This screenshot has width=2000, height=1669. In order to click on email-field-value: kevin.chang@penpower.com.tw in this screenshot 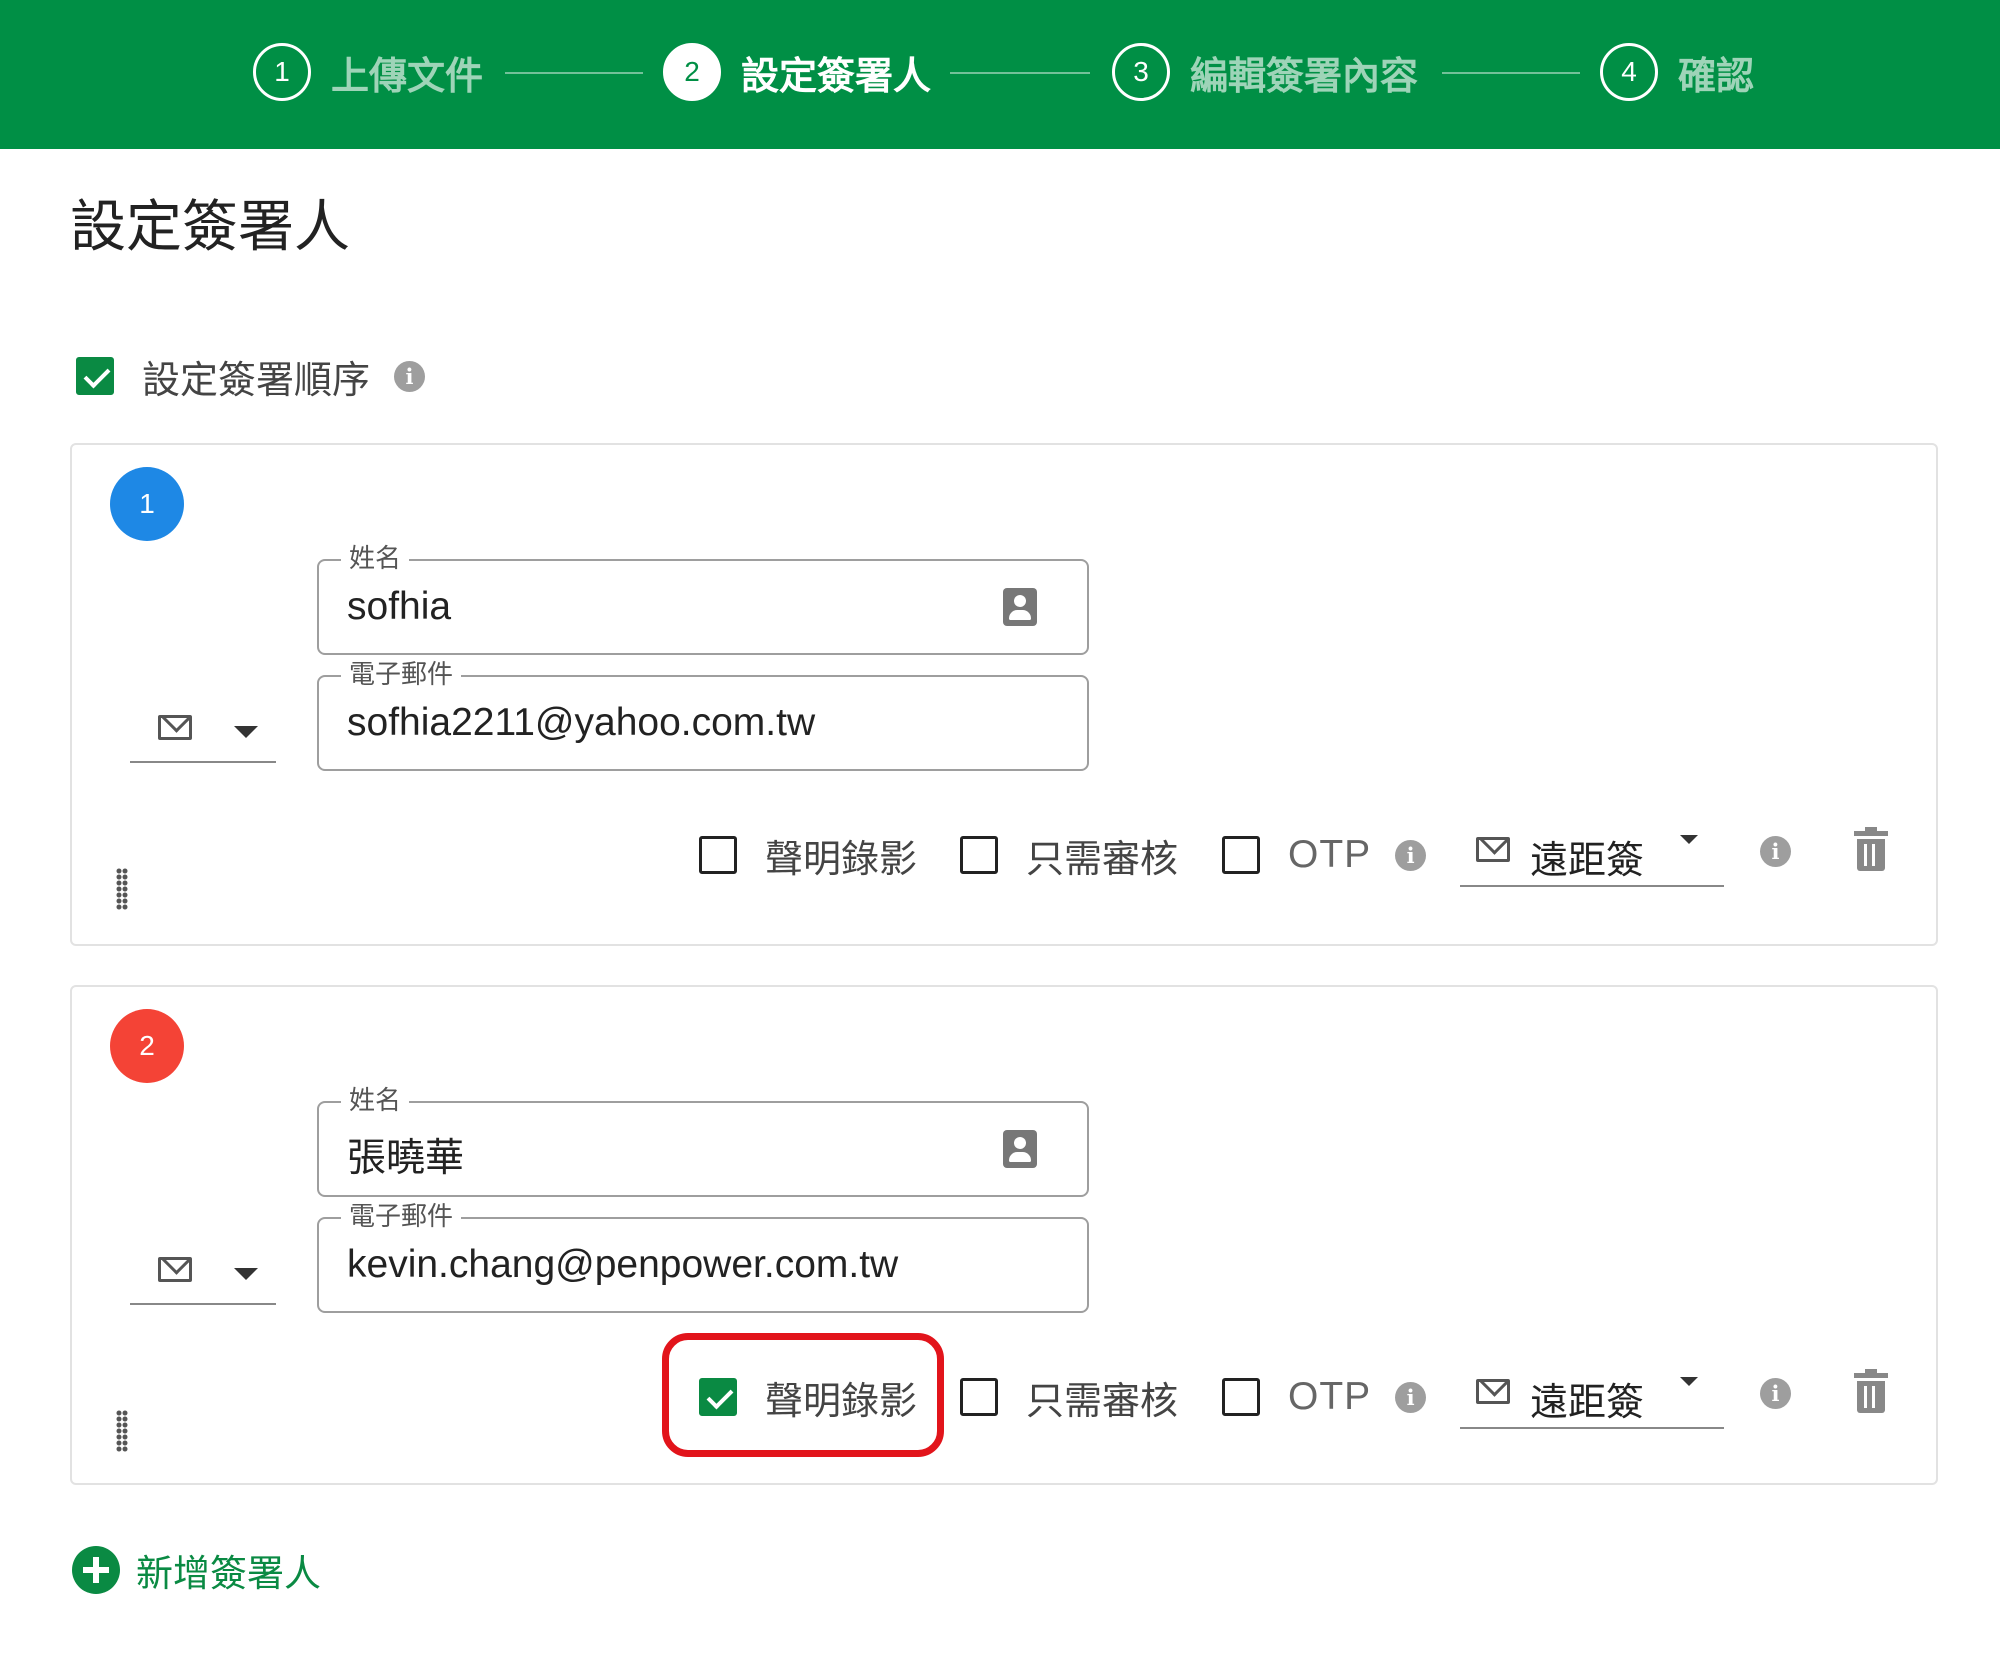, I will do `click(622, 1265)`.